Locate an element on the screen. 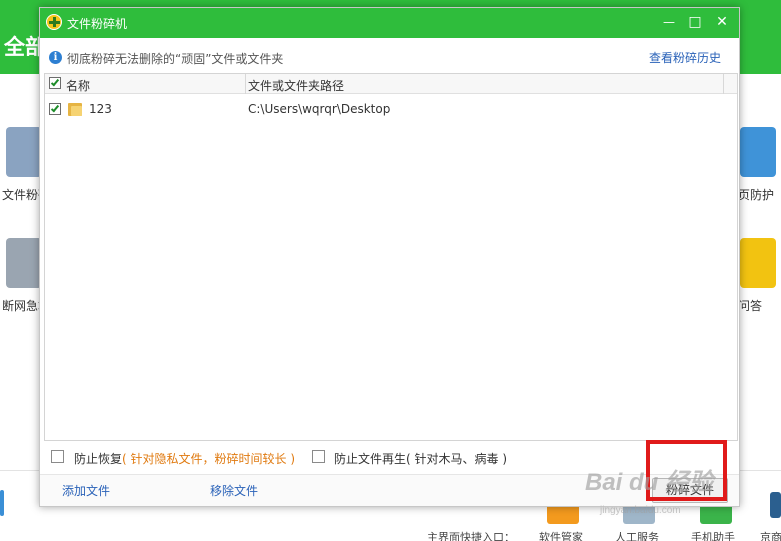 This screenshot has height=541, width=781. jd-shop-label: 京商 is located at coordinates (770, 536).